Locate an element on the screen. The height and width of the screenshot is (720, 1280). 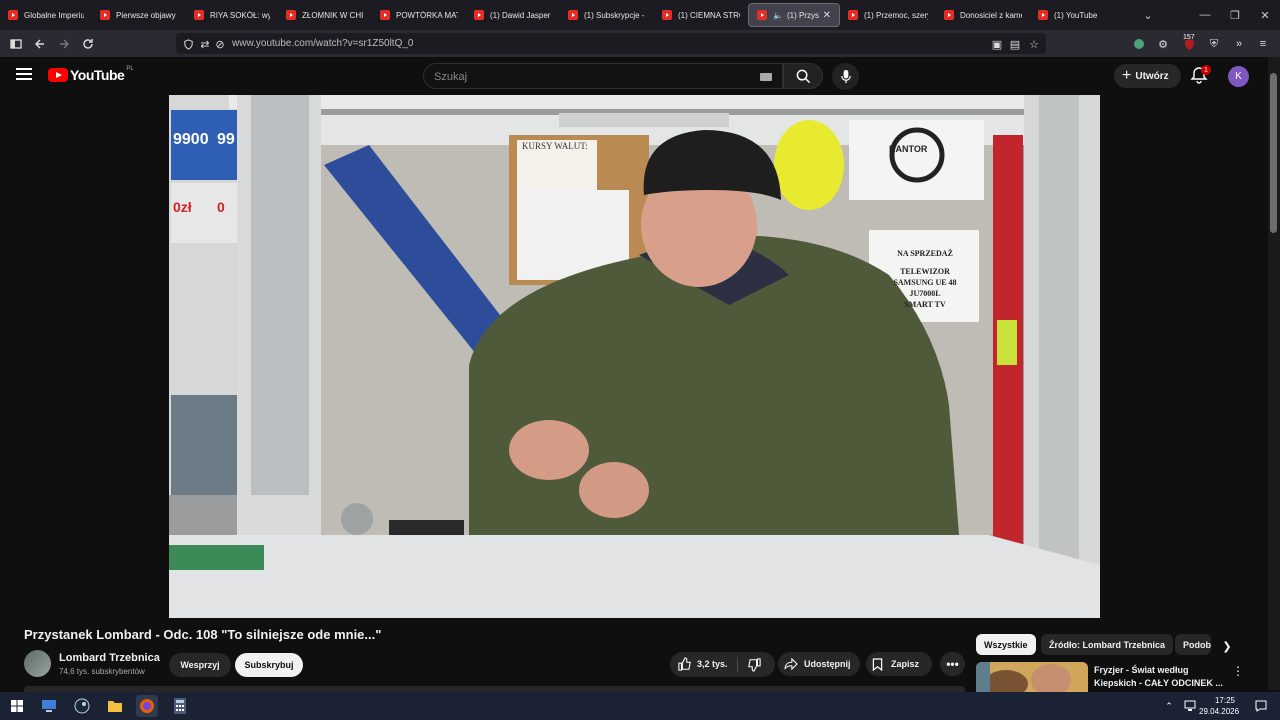
more-horizontal-icon: ••• is located at coordinates (952, 664).